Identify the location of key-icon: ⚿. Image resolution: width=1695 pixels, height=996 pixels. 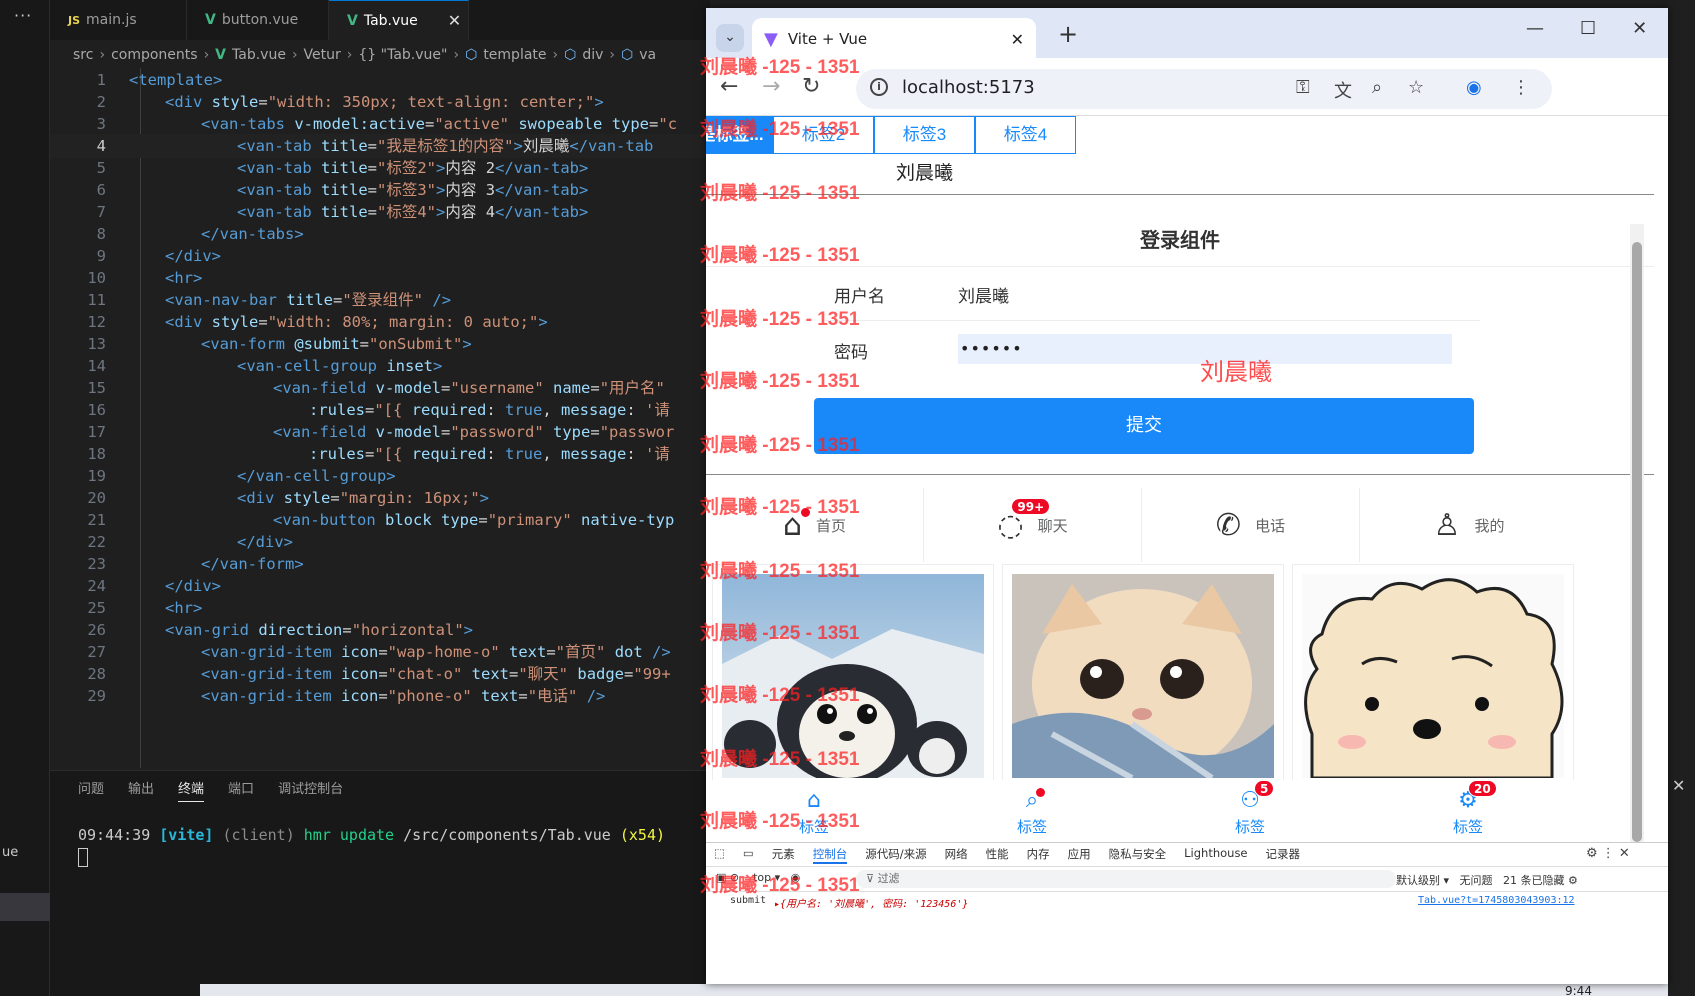
(1303, 87).